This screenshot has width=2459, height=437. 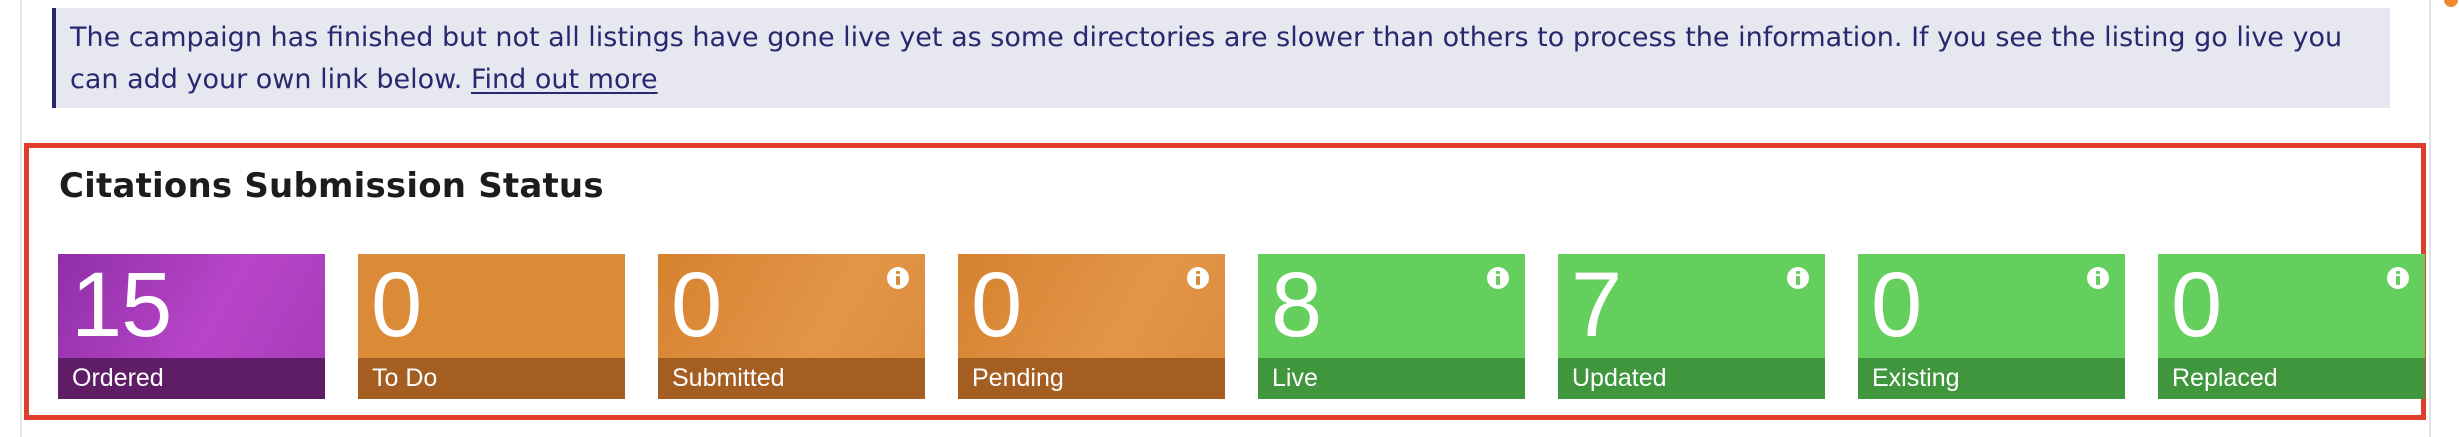 What do you see at coordinates (491, 326) in the screenshot?
I see `status-tile-todo: 0 To Do` at bounding box center [491, 326].